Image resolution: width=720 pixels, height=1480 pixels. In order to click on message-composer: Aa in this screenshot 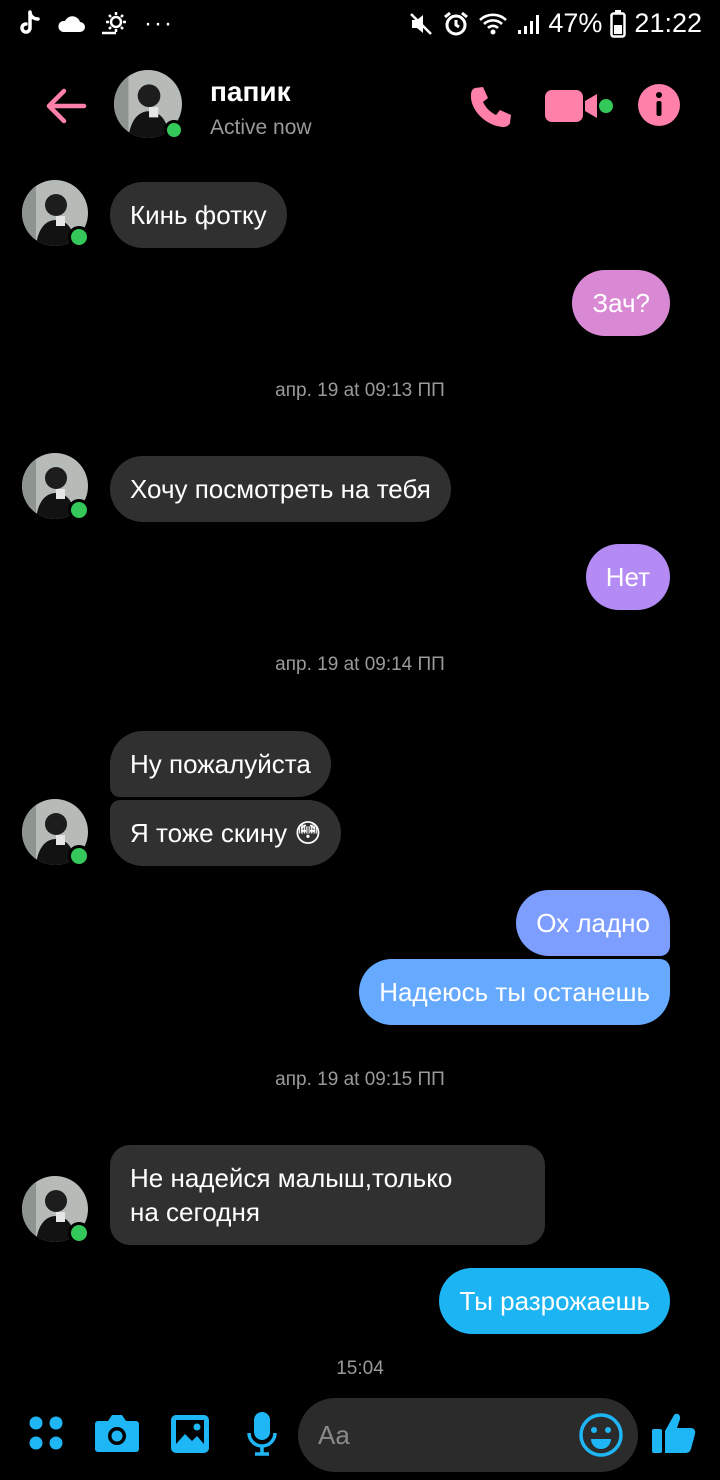, I will do `click(360, 1435)`.